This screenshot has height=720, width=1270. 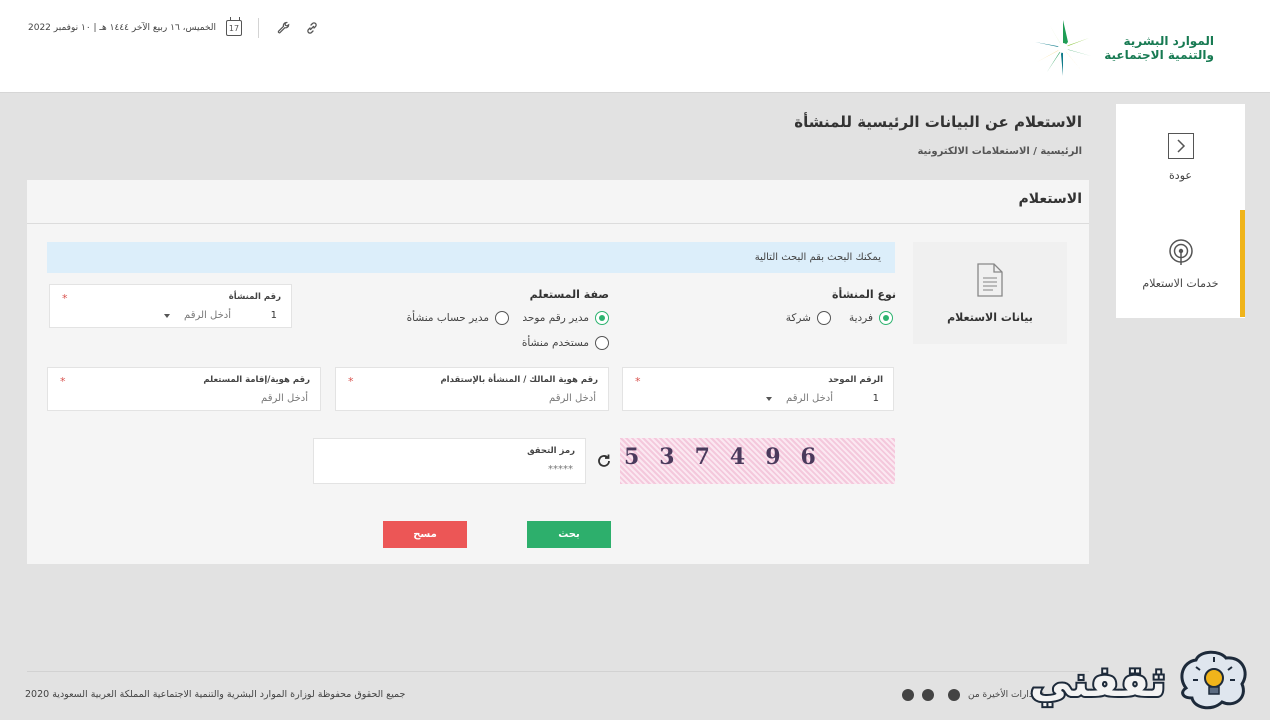 I want to click on watermark-logo: ثقفني, so click(x=1148, y=681).